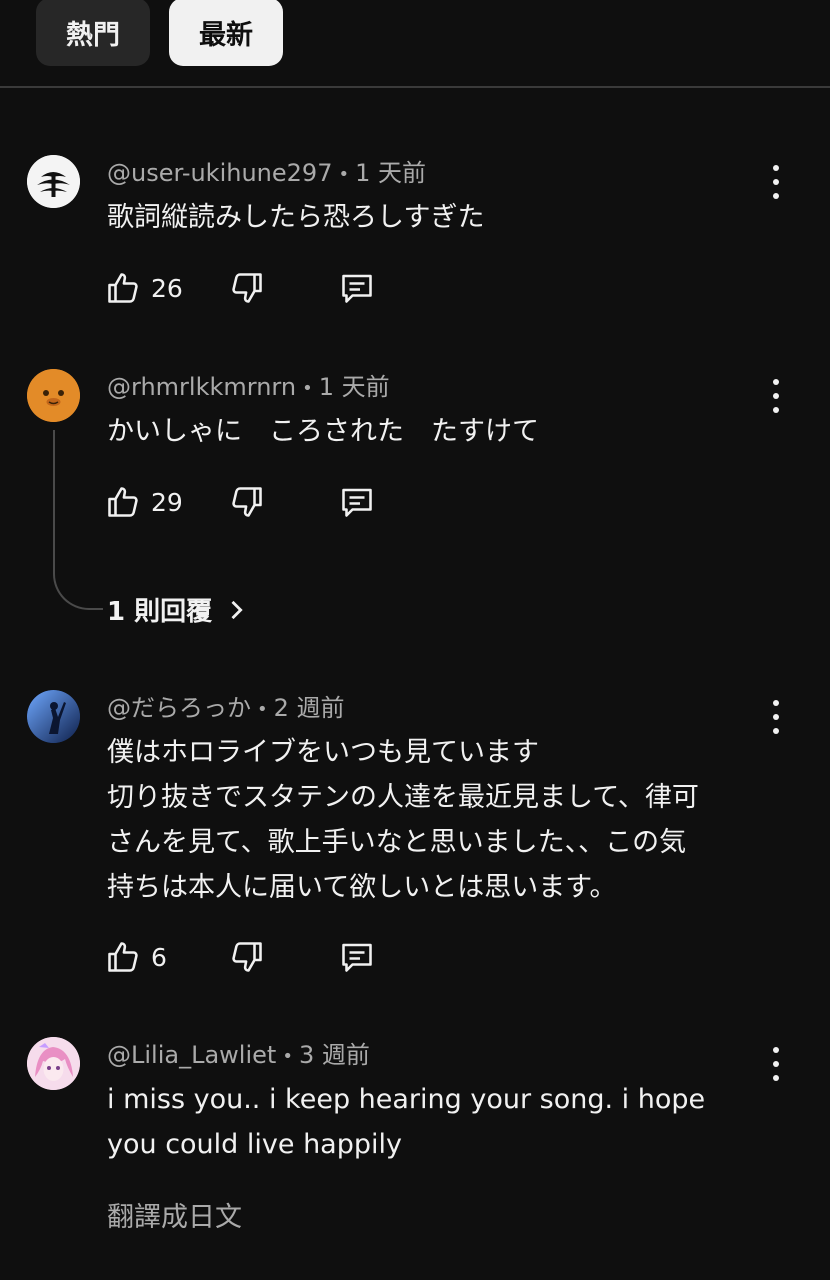 This screenshot has height=1280, width=830. I want to click on night-sky-avatar-icon, so click(53, 716).